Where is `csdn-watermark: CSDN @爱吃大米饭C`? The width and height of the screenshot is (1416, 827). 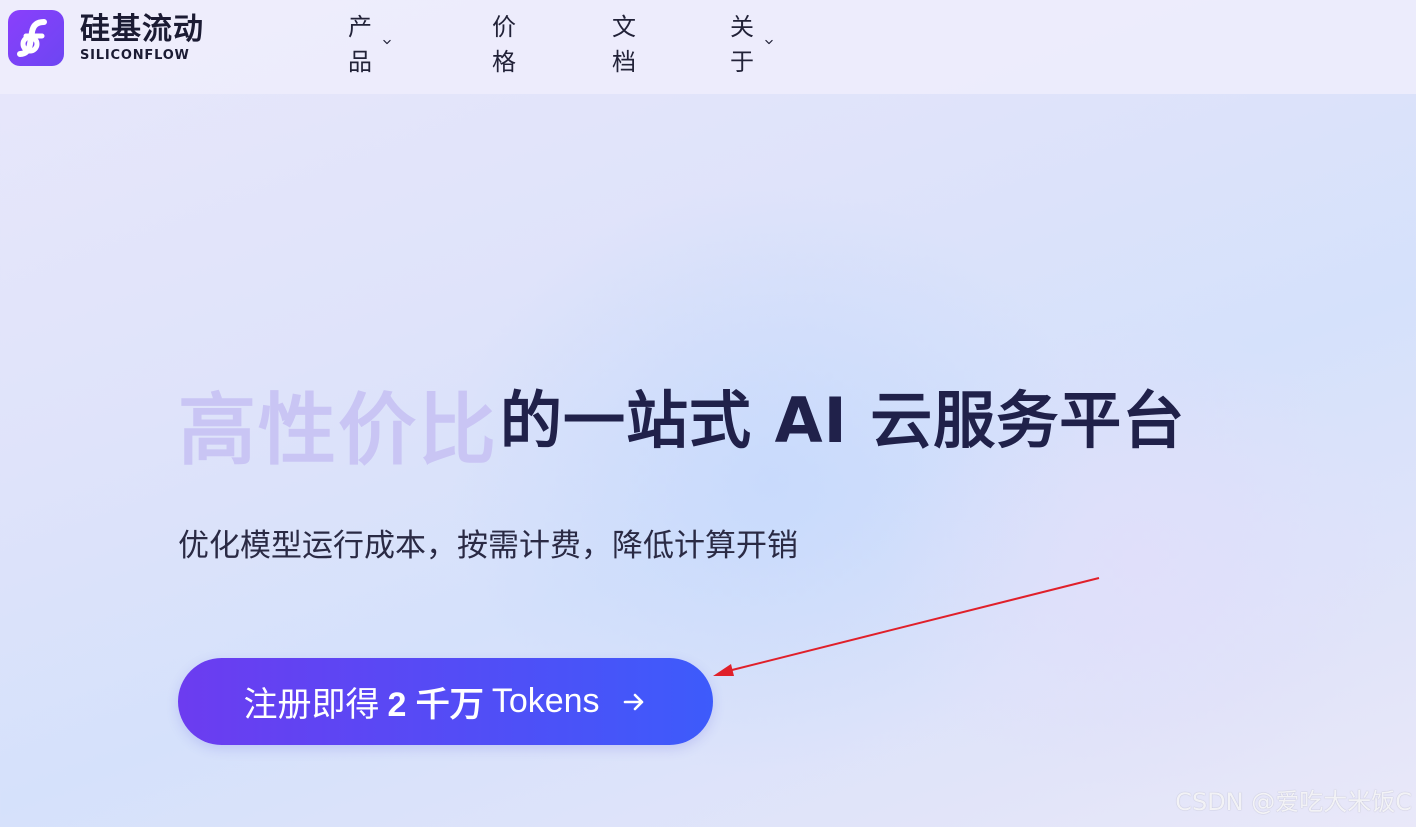 csdn-watermark: CSDN @爱吃大米饭C is located at coordinates (1293, 802).